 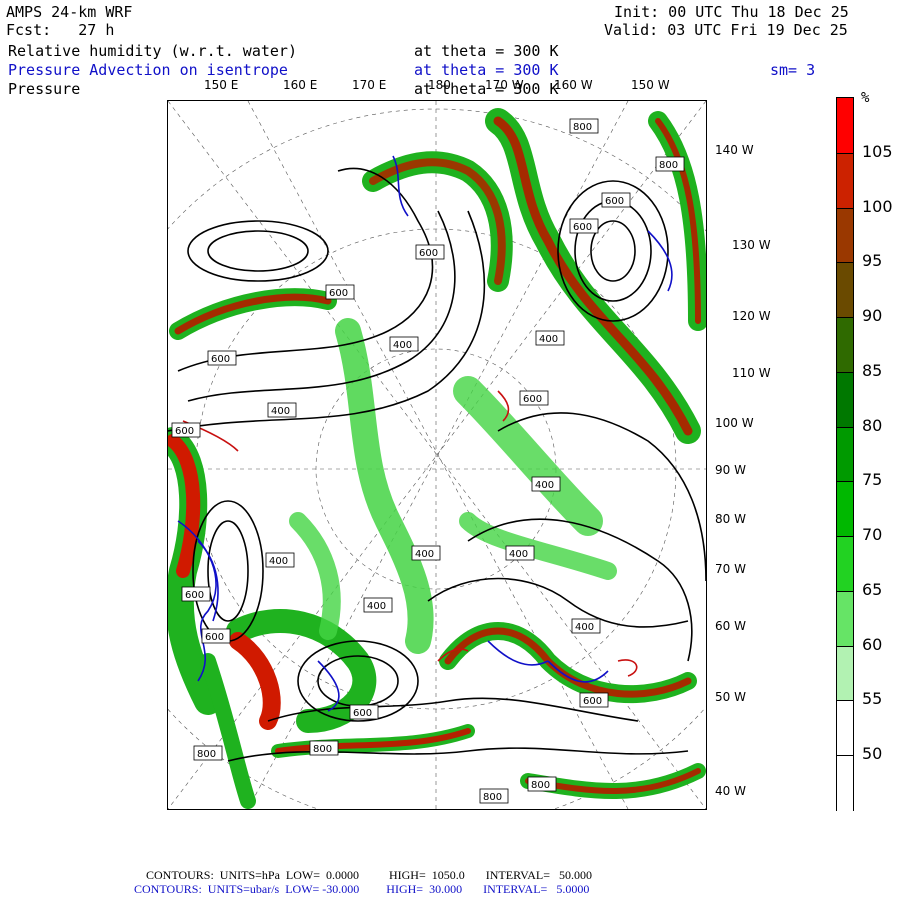 What do you see at coordinates (504, 85) in the screenshot?
I see `lon-label: 170 W` at bounding box center [504, 85].